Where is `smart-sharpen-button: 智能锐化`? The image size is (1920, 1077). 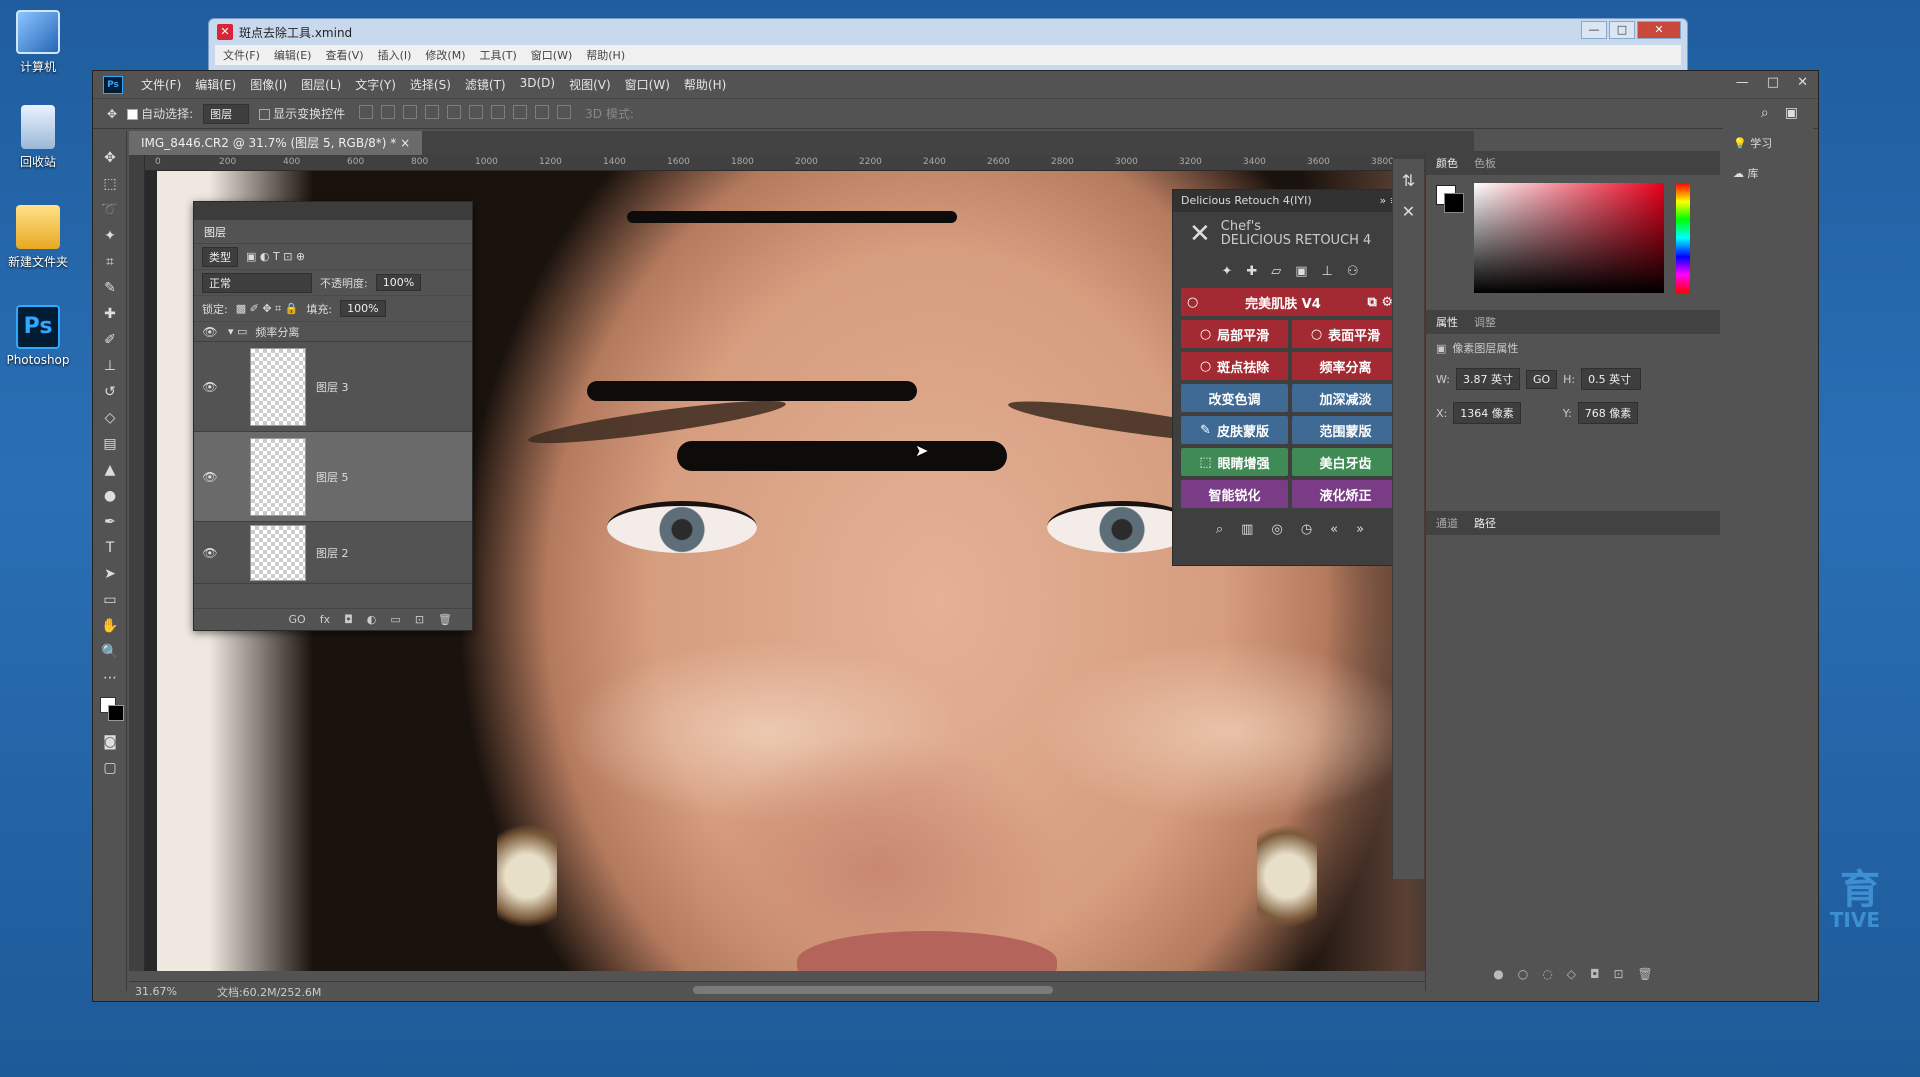 smart-sharpen-button: 智能锐化 is located at coordinates (1234, 494).